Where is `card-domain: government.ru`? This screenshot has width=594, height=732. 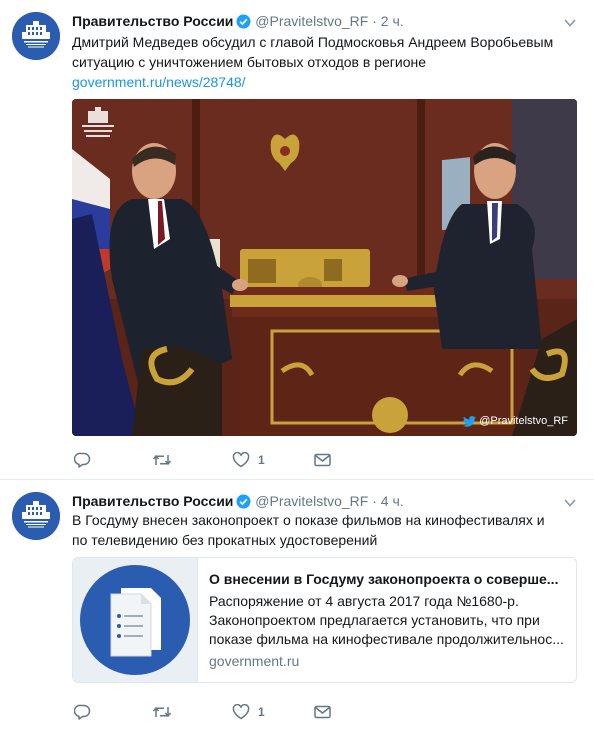 card-domain: government.ru is located at coordinates (254, 661).